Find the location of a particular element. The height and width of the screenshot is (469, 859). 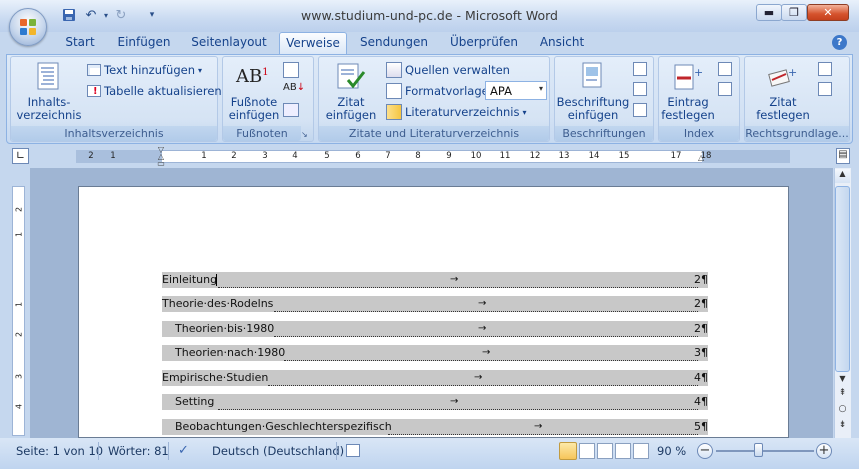

eintrag-festlegen-button: + Eintrag festlegen is located at coordinates (688, 92).